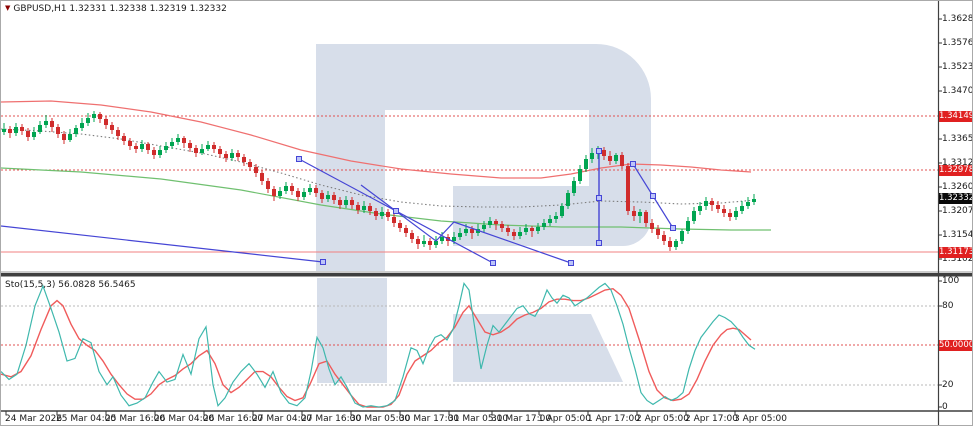 The height and width of the screenshot is (426, 973). Describe the element at coordinates (945, 407) in the screenshot. I see `stoch-scale-label: 0` at that location.